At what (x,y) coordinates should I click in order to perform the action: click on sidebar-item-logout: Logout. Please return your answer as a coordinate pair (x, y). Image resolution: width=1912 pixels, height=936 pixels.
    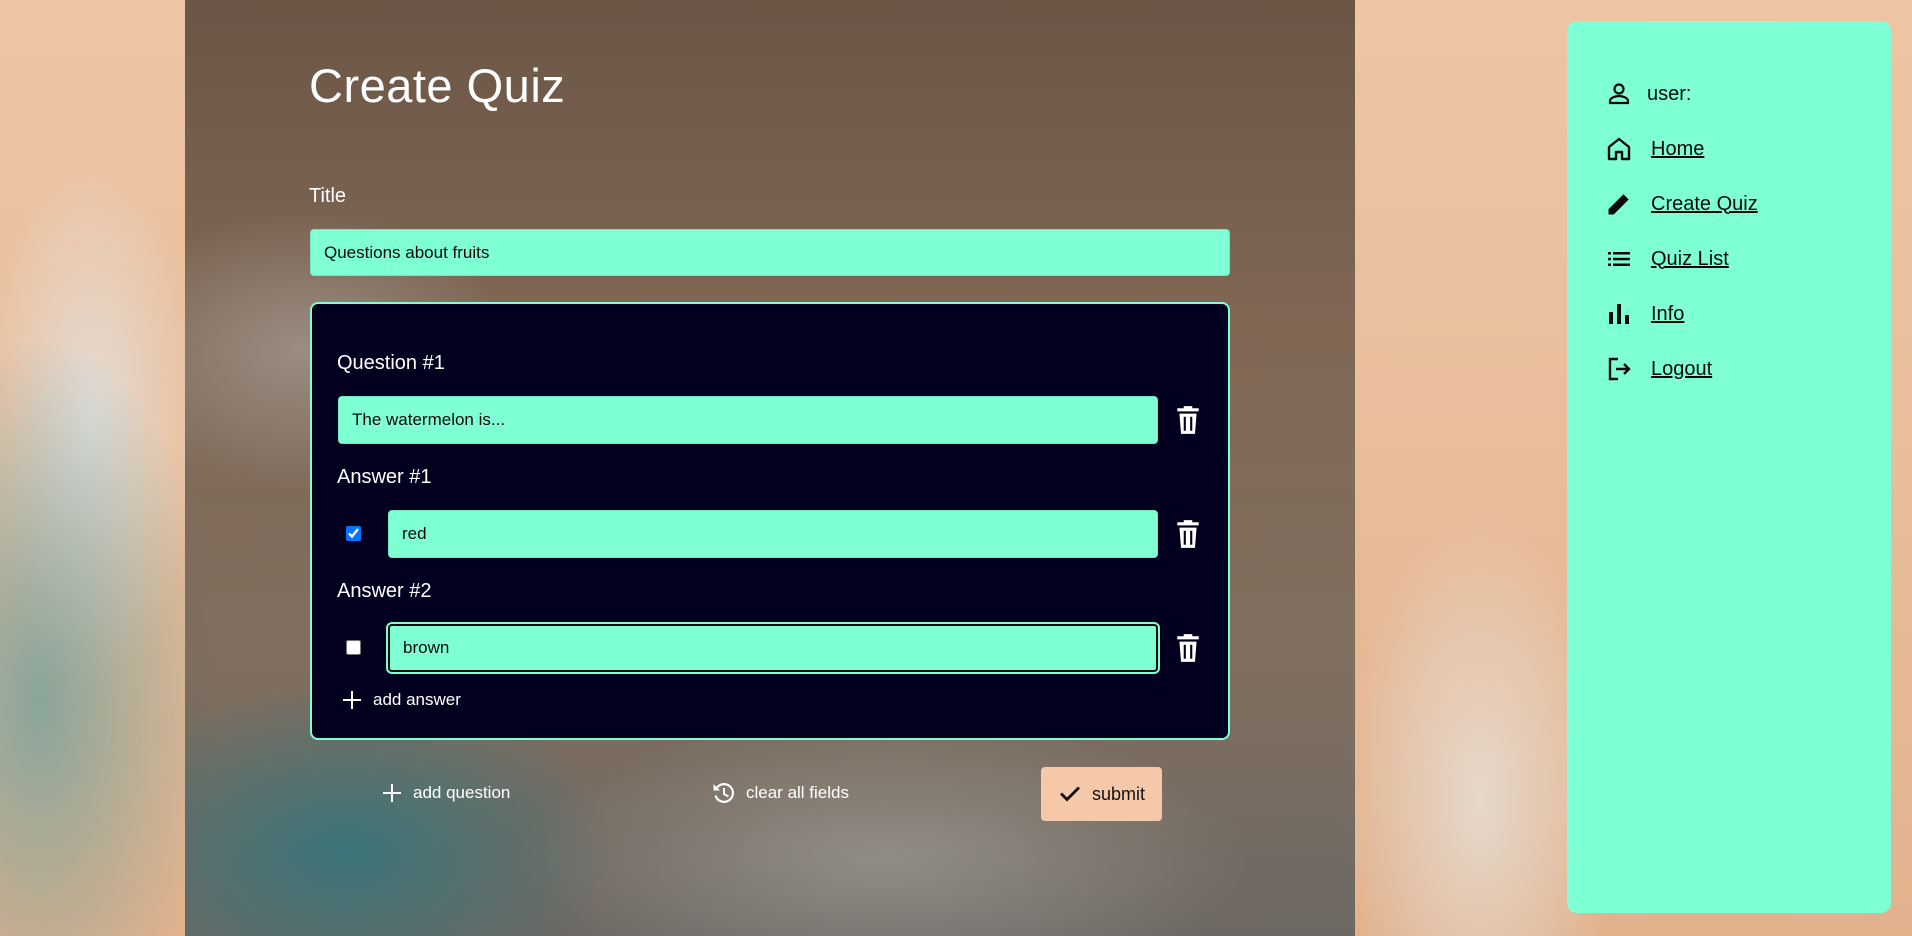
    Looking at the image, I should click on (1658, 369).